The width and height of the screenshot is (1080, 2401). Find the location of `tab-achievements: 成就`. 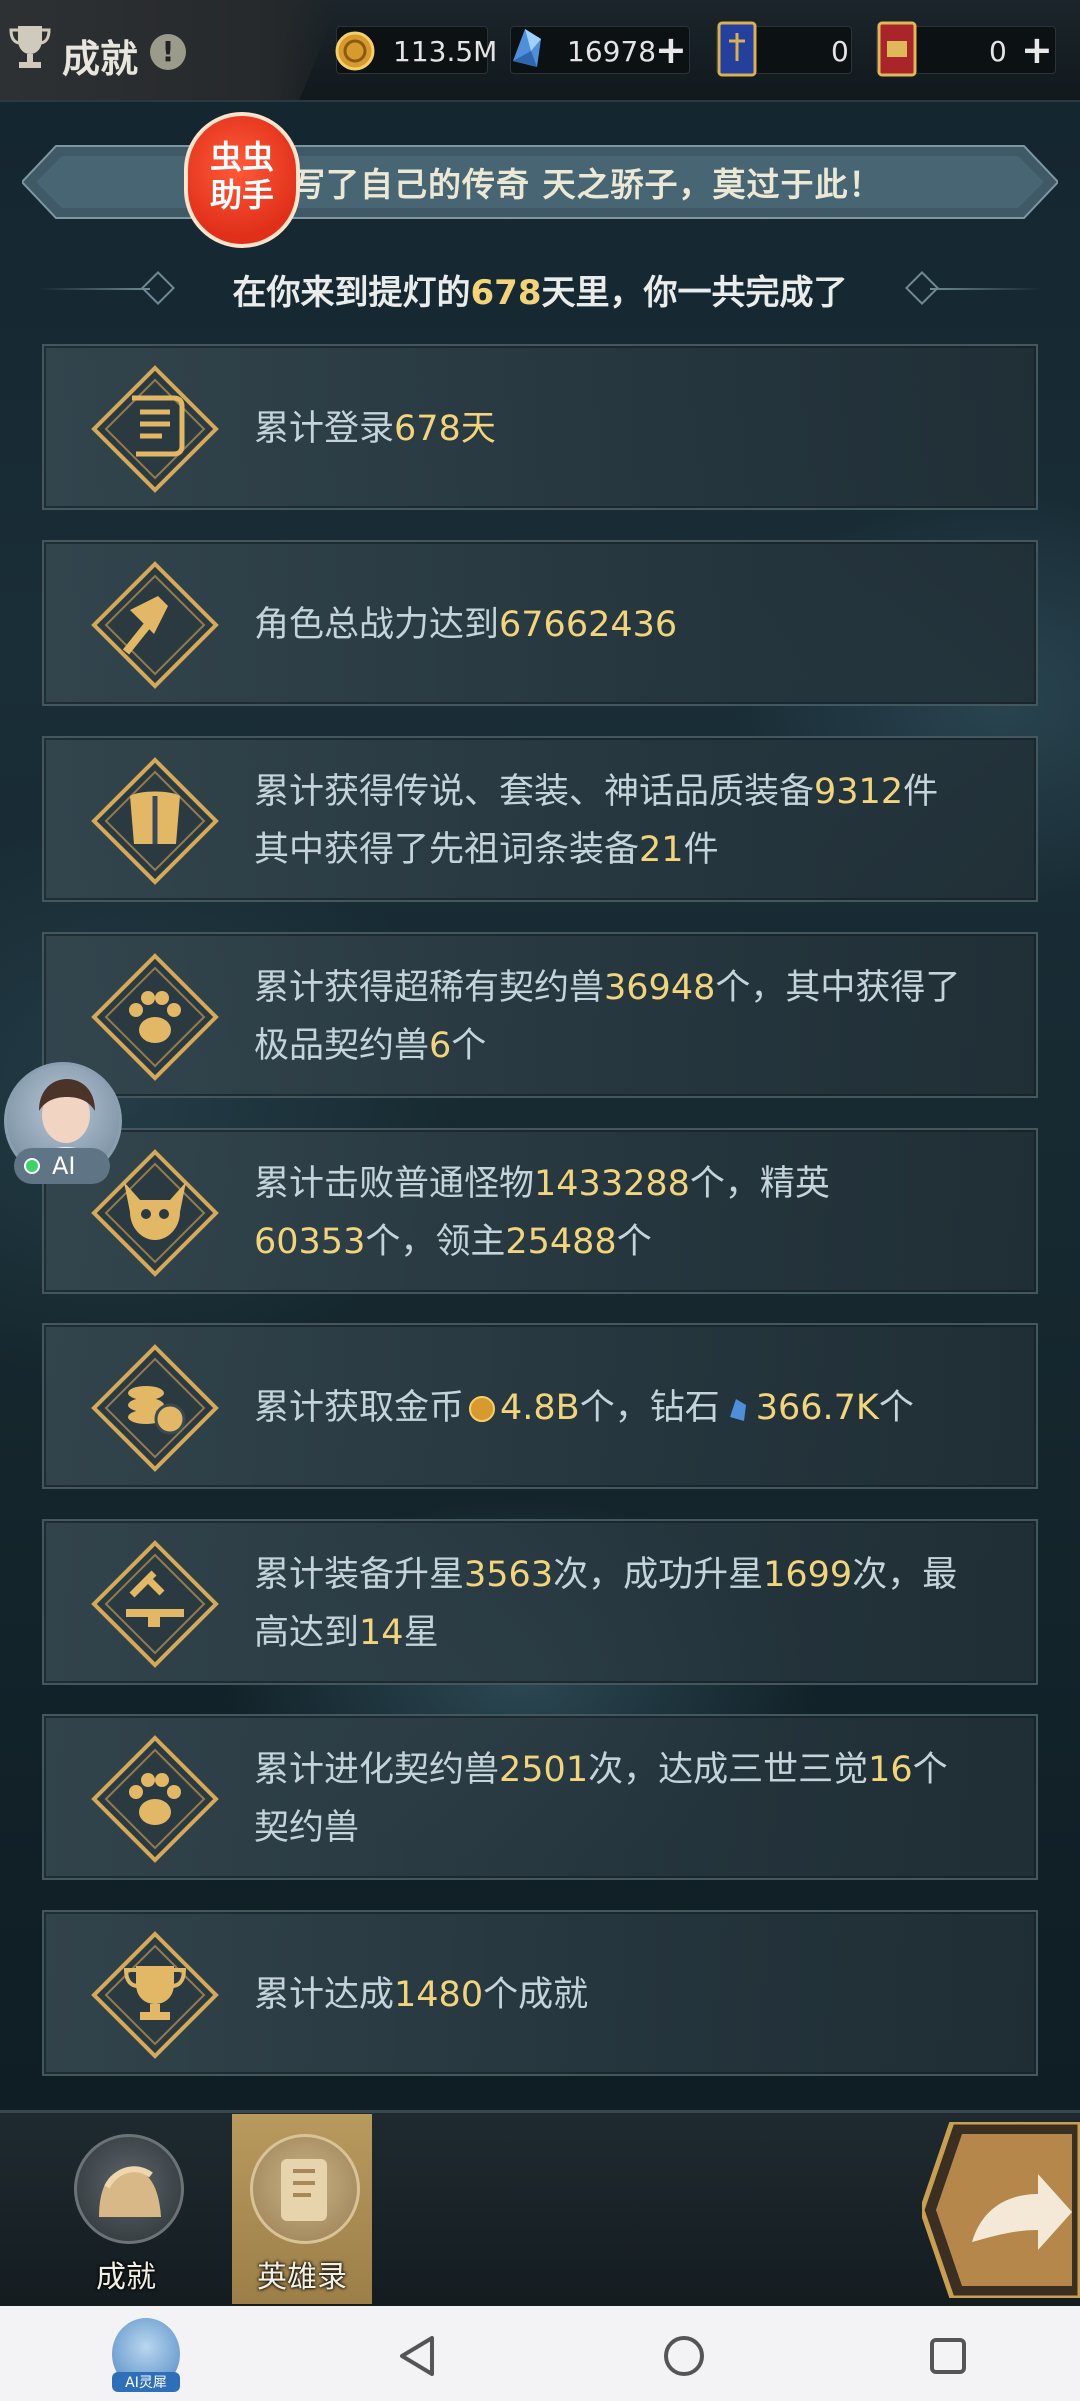

tab-achievements: 成就 is located at coordinates (126, 2209).